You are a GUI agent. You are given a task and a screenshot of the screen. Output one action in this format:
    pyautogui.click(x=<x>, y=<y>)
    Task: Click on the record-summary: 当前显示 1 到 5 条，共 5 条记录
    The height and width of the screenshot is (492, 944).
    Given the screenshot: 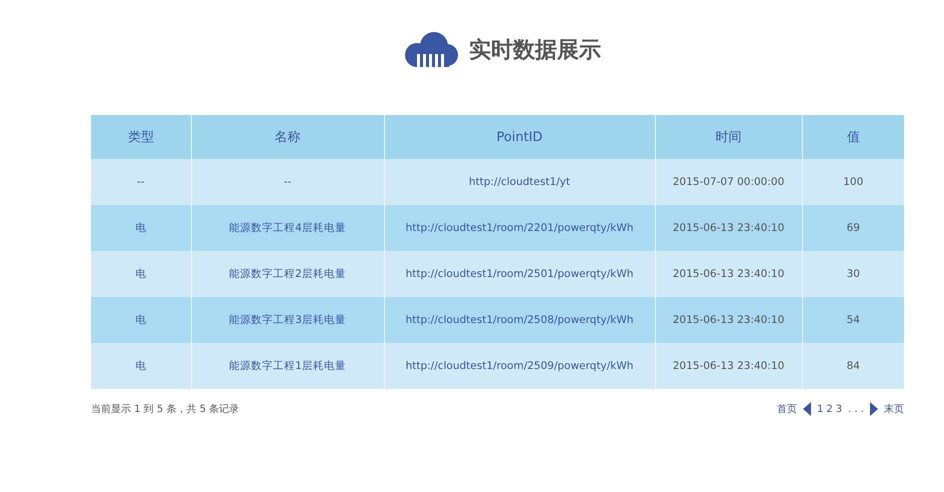 What is the action you would take?
    pyautogui.click(x=165, y=409)
    